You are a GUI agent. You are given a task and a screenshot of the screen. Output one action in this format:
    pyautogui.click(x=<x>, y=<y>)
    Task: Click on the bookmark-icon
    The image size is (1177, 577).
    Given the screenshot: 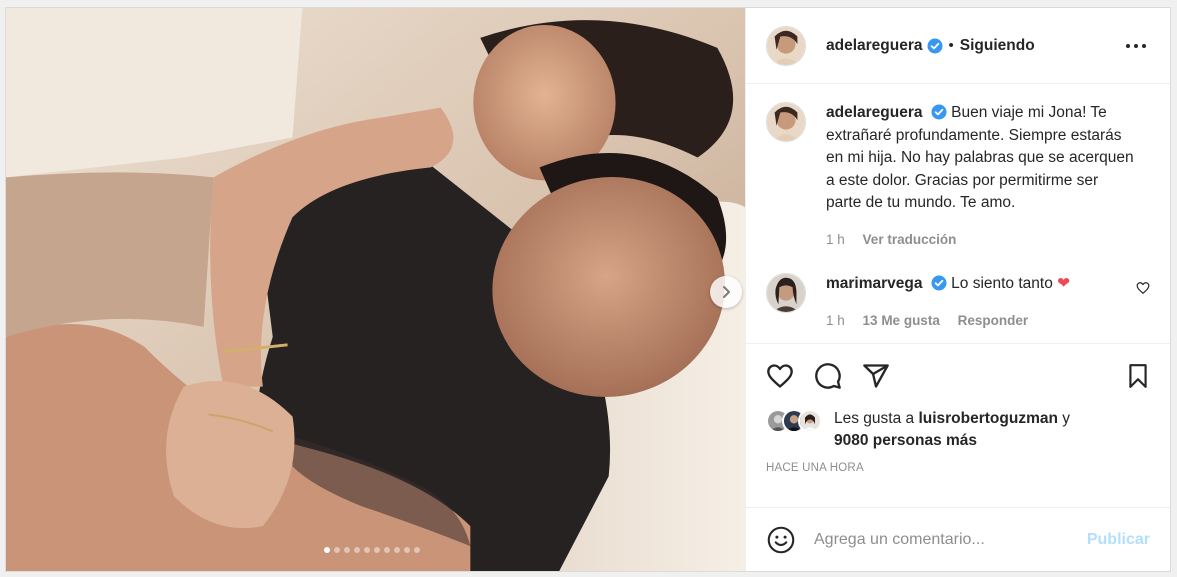 What is the action you would take?
    pyautogui.click(x=1138, y=376)
    